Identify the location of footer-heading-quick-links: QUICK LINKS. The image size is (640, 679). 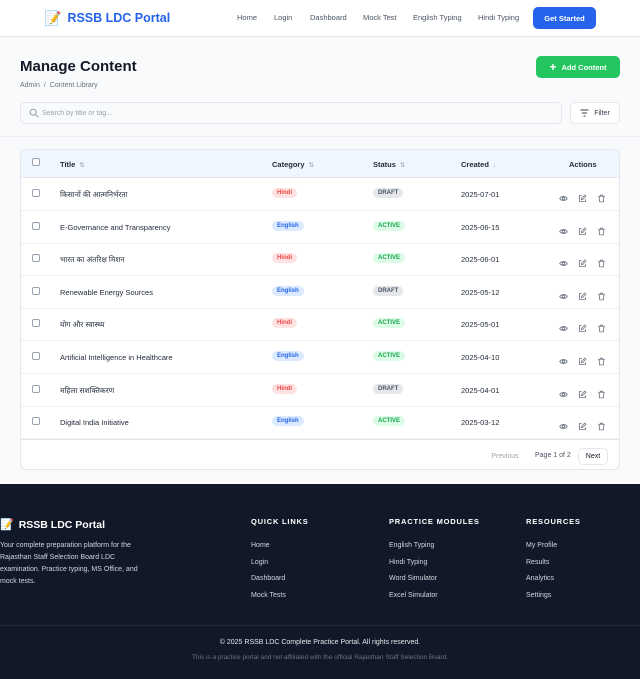
(280, 521).